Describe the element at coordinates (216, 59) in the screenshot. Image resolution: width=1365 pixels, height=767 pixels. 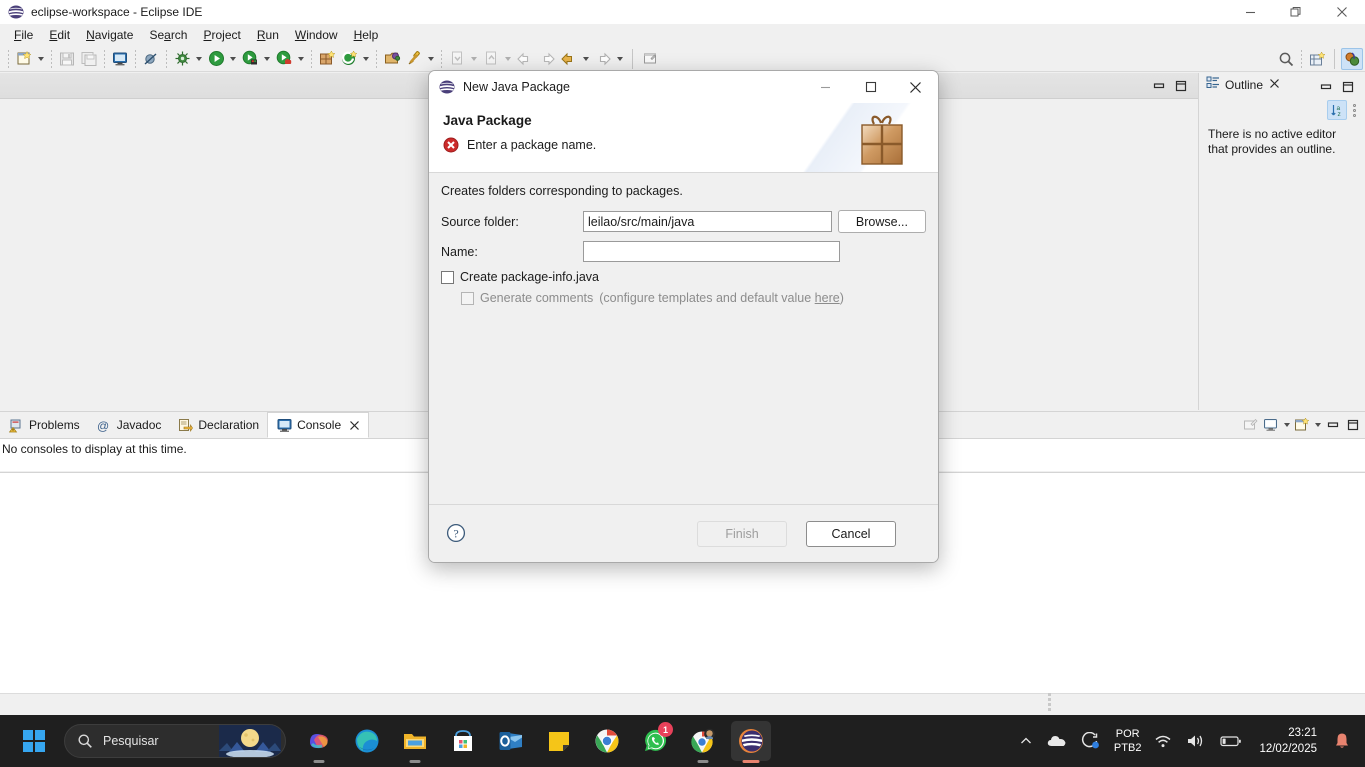
I see `run-icon` at that location.